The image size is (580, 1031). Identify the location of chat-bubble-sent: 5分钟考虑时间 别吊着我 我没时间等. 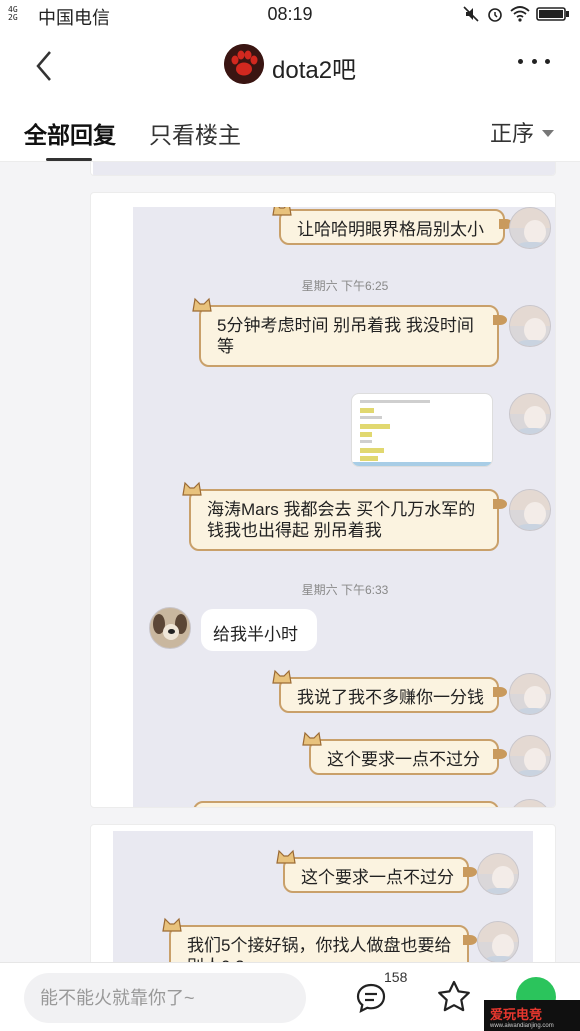
(349, 332).